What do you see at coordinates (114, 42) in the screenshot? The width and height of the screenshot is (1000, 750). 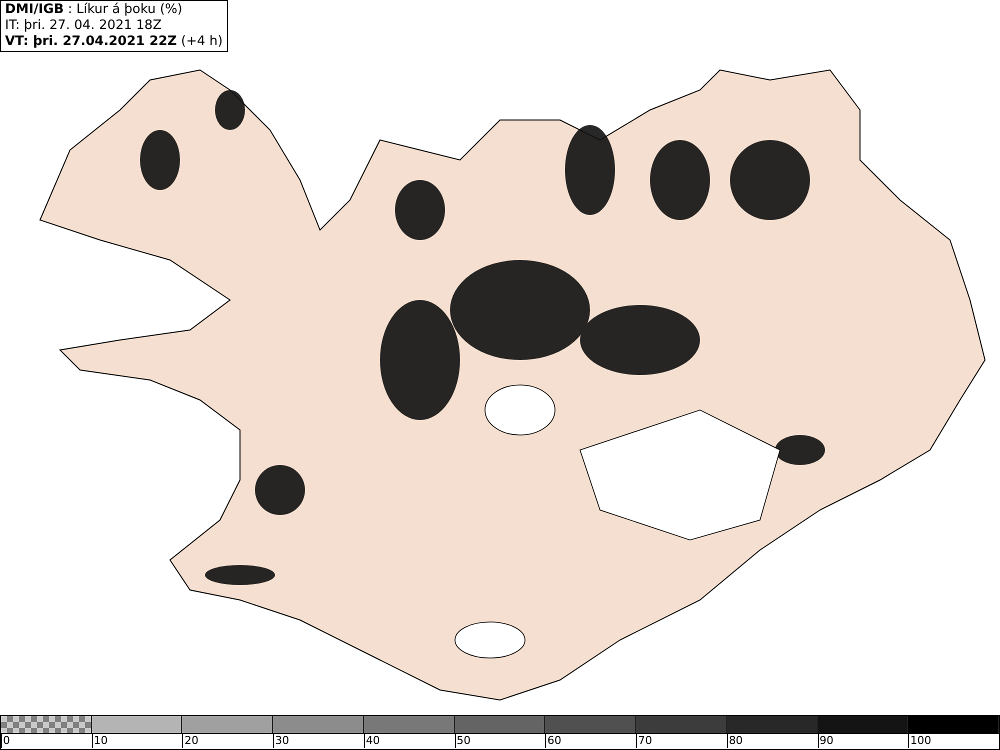 I see `valid-time: VT: þri. 27.04.2021 22Z (+4 h)` at bounding box center [114, 42].